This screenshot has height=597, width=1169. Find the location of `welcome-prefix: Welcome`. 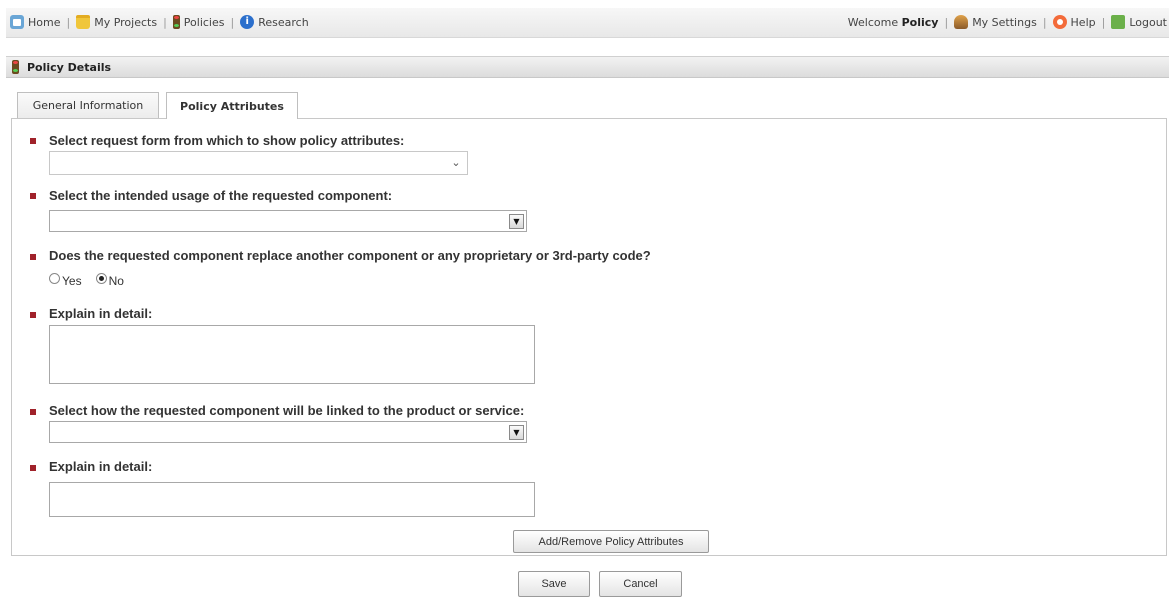

welcome-prefix: Welcome is located at coordinates (873, 22).